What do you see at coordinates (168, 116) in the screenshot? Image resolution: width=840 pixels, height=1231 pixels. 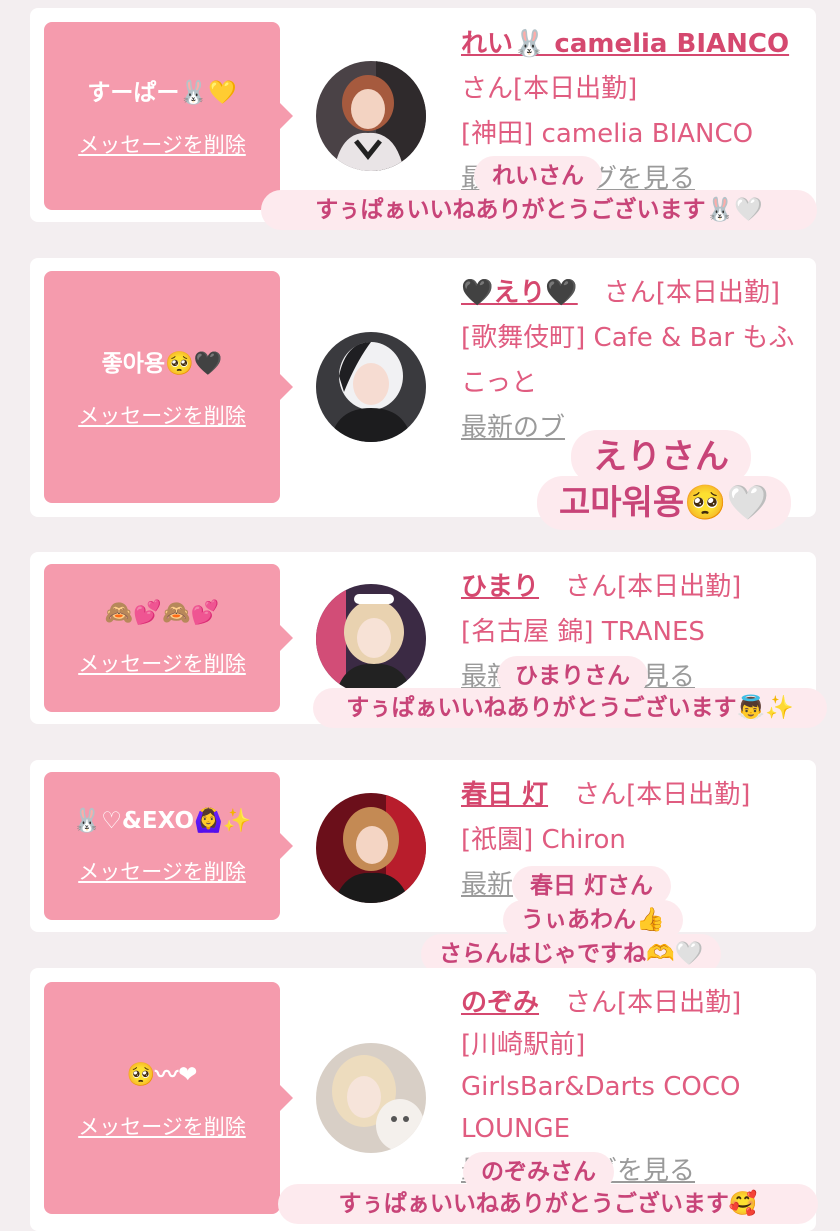 I see `message-bubble: すーぱー🐰💛 メッセージを削除` at bounding box center [168, 116].